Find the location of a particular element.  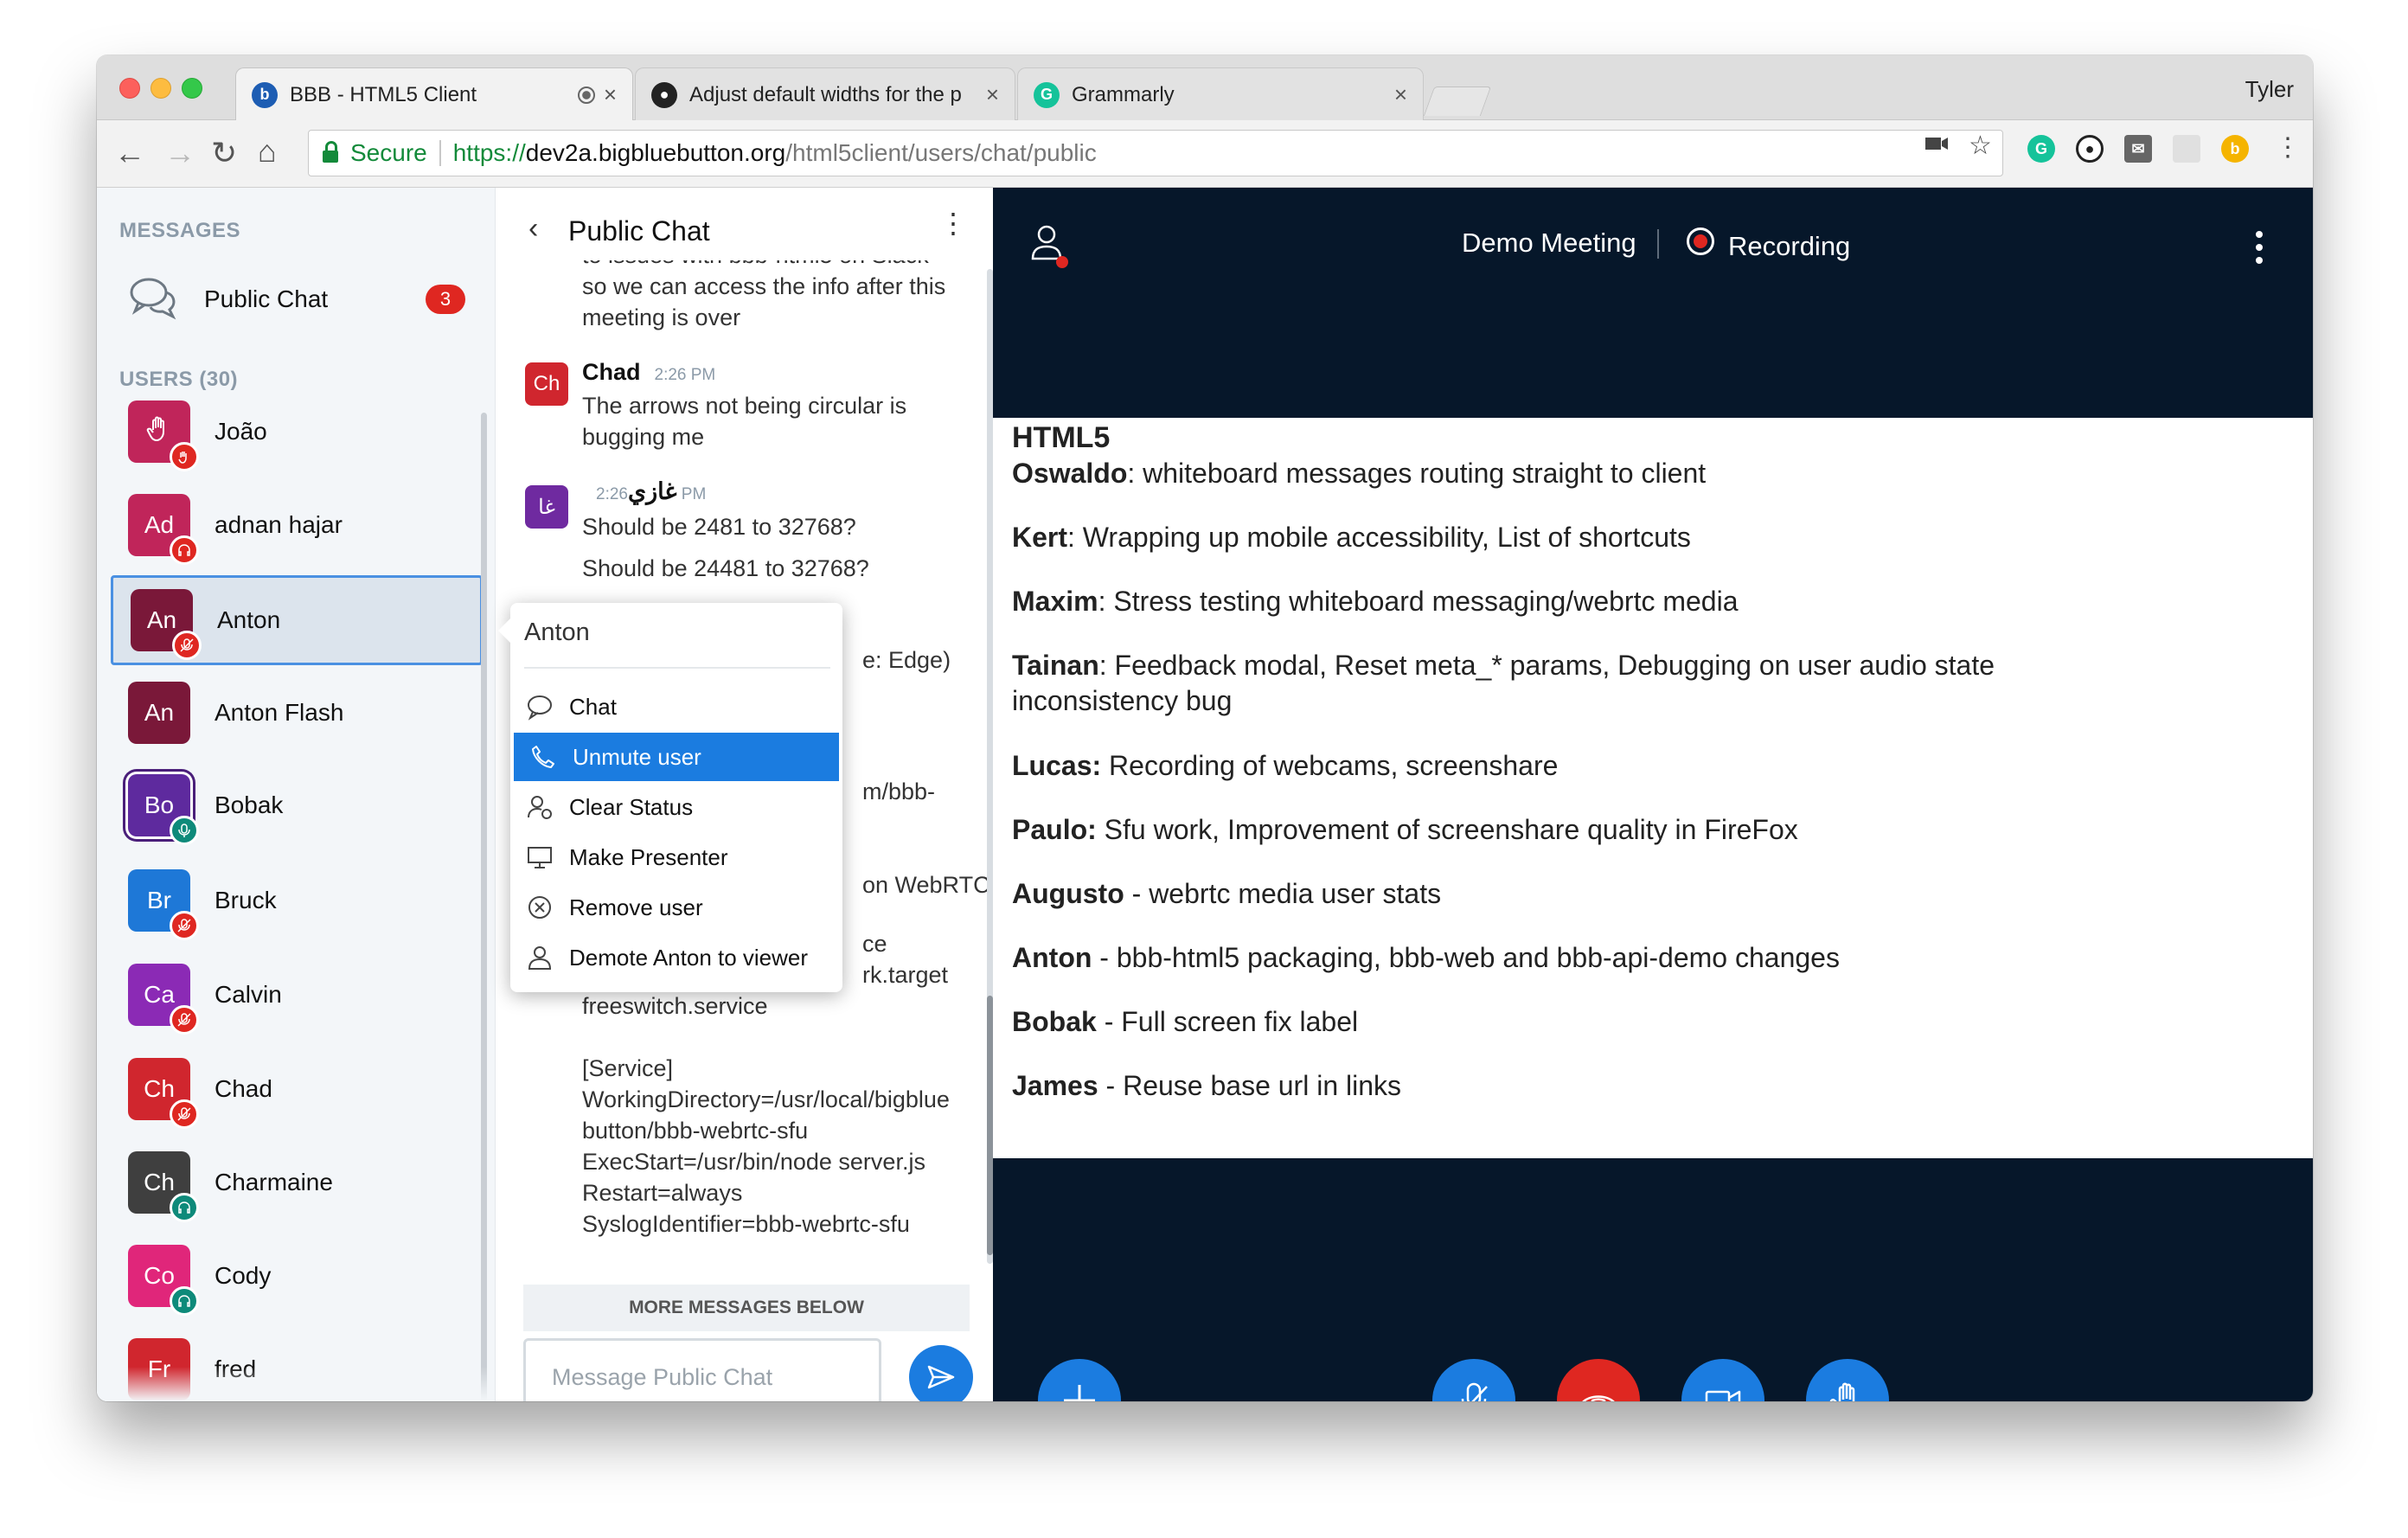

forward-arrow-icon: → is located at coordinates (179, 153).